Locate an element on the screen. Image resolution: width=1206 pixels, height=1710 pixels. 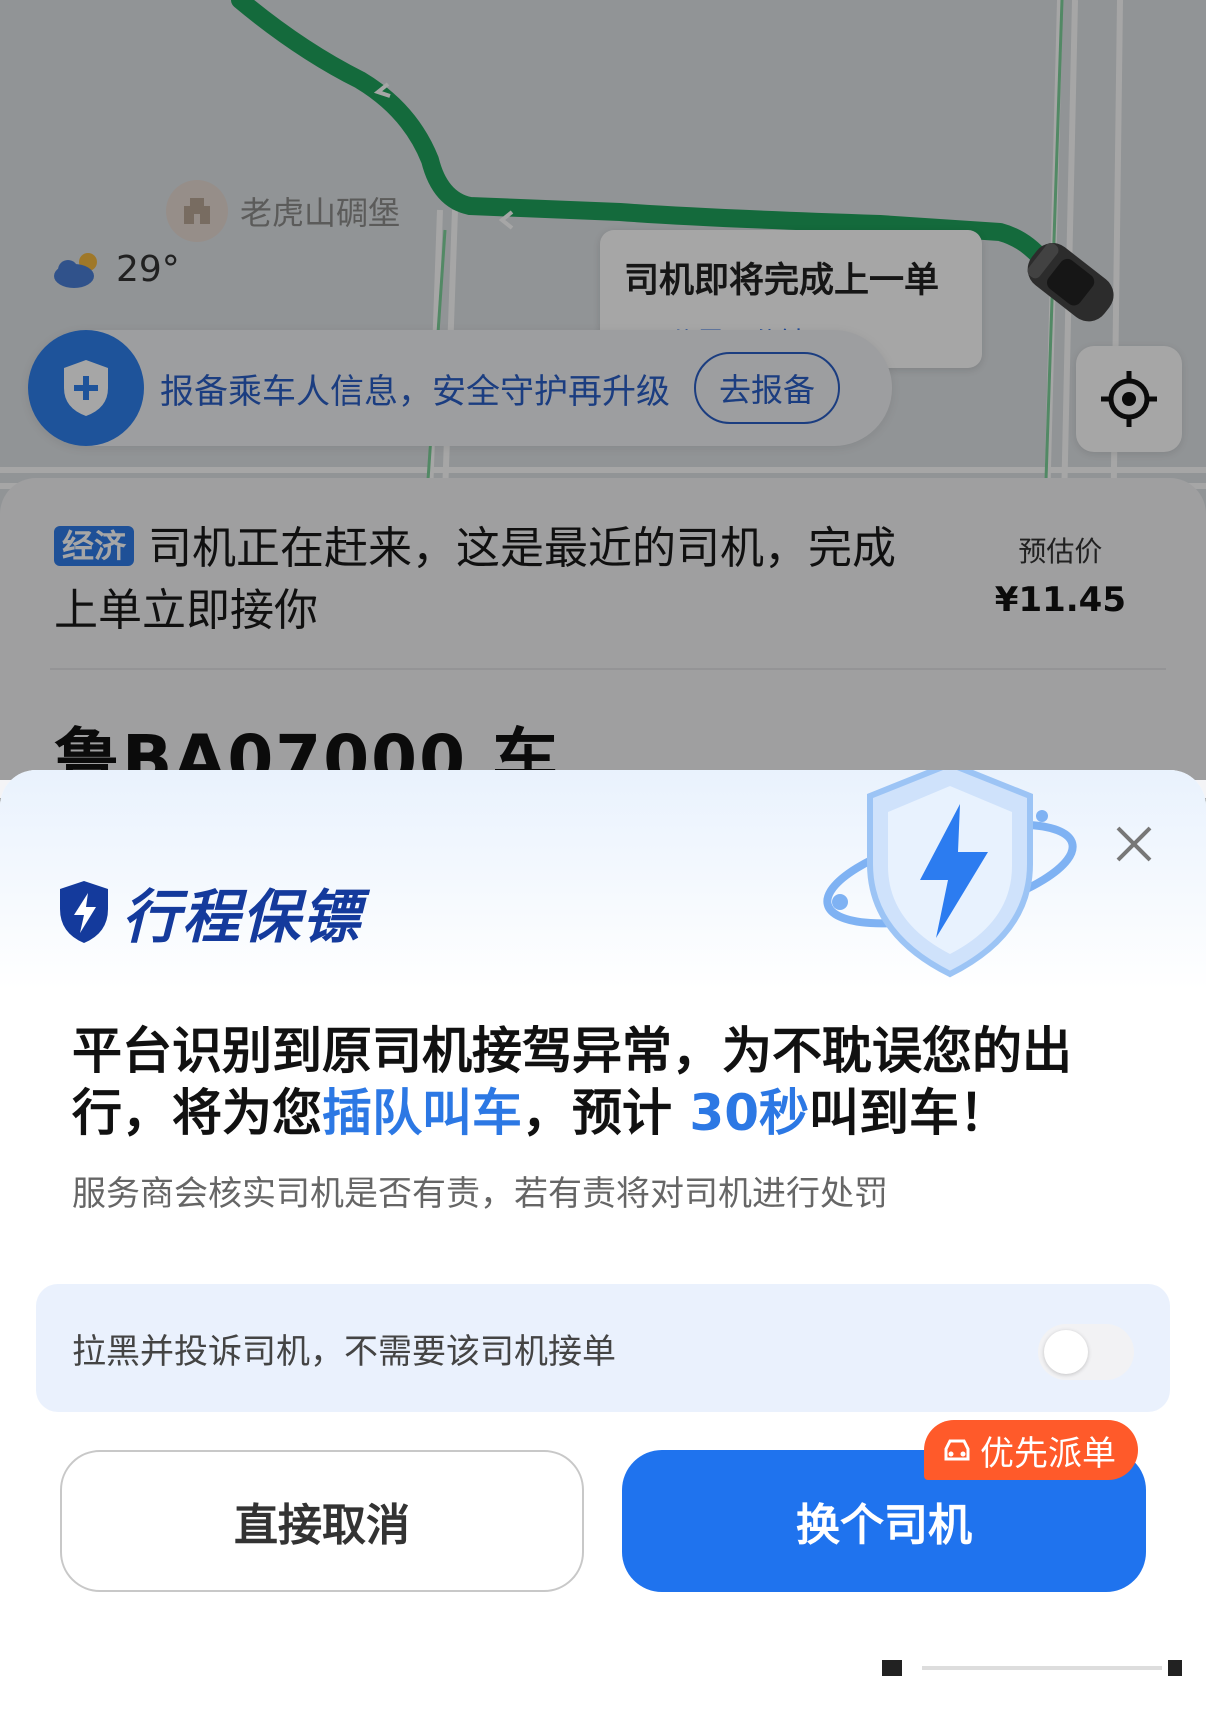
toggle-knob is located at coordinates (1066, 1352).